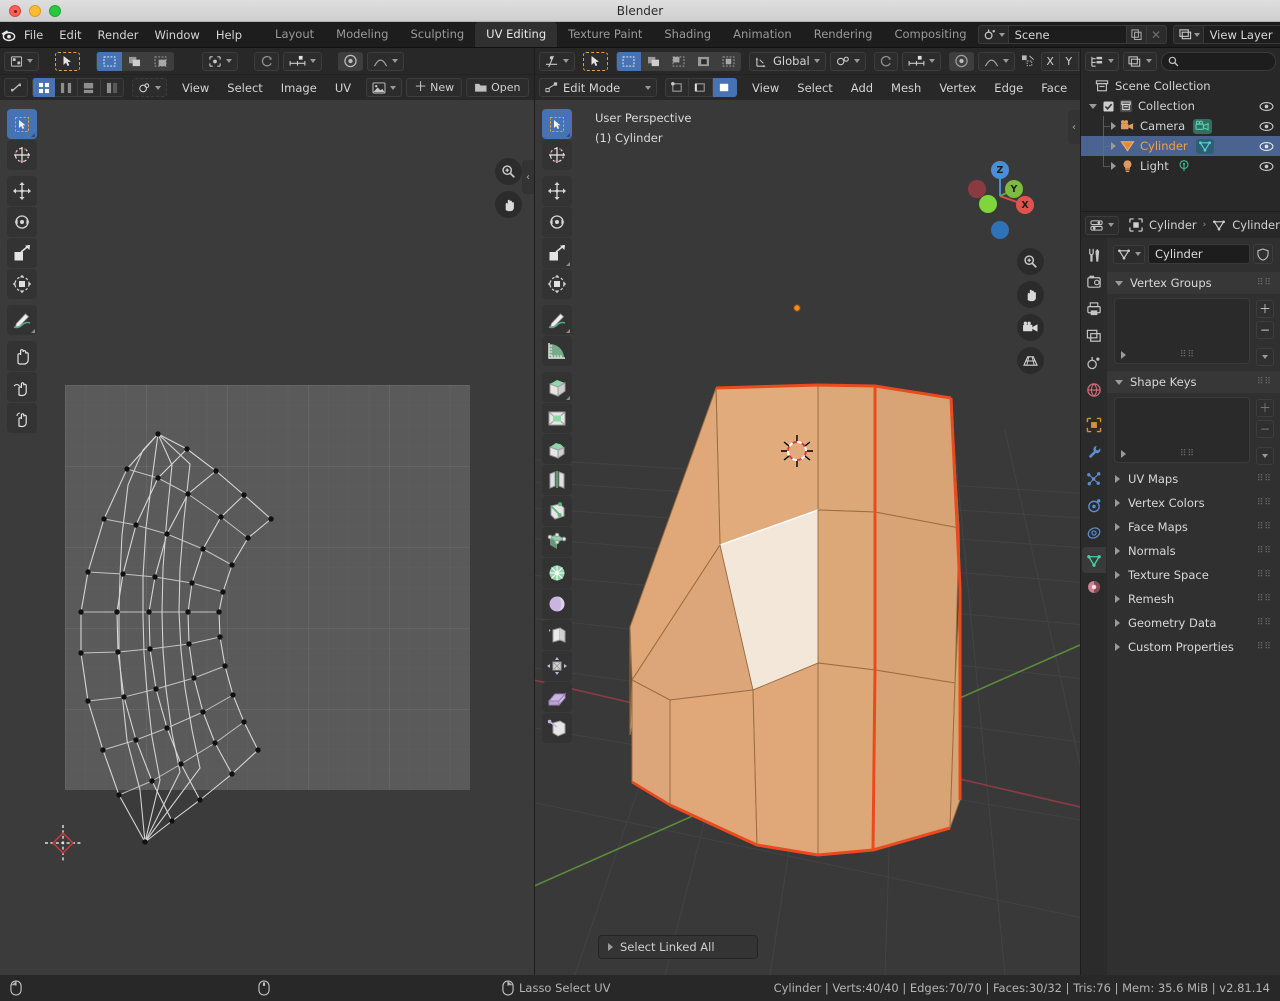 Image resolution: width=1280 pixels, height=1001 pixels. I want to click on properties-tab-physics, so click(1094, 506).